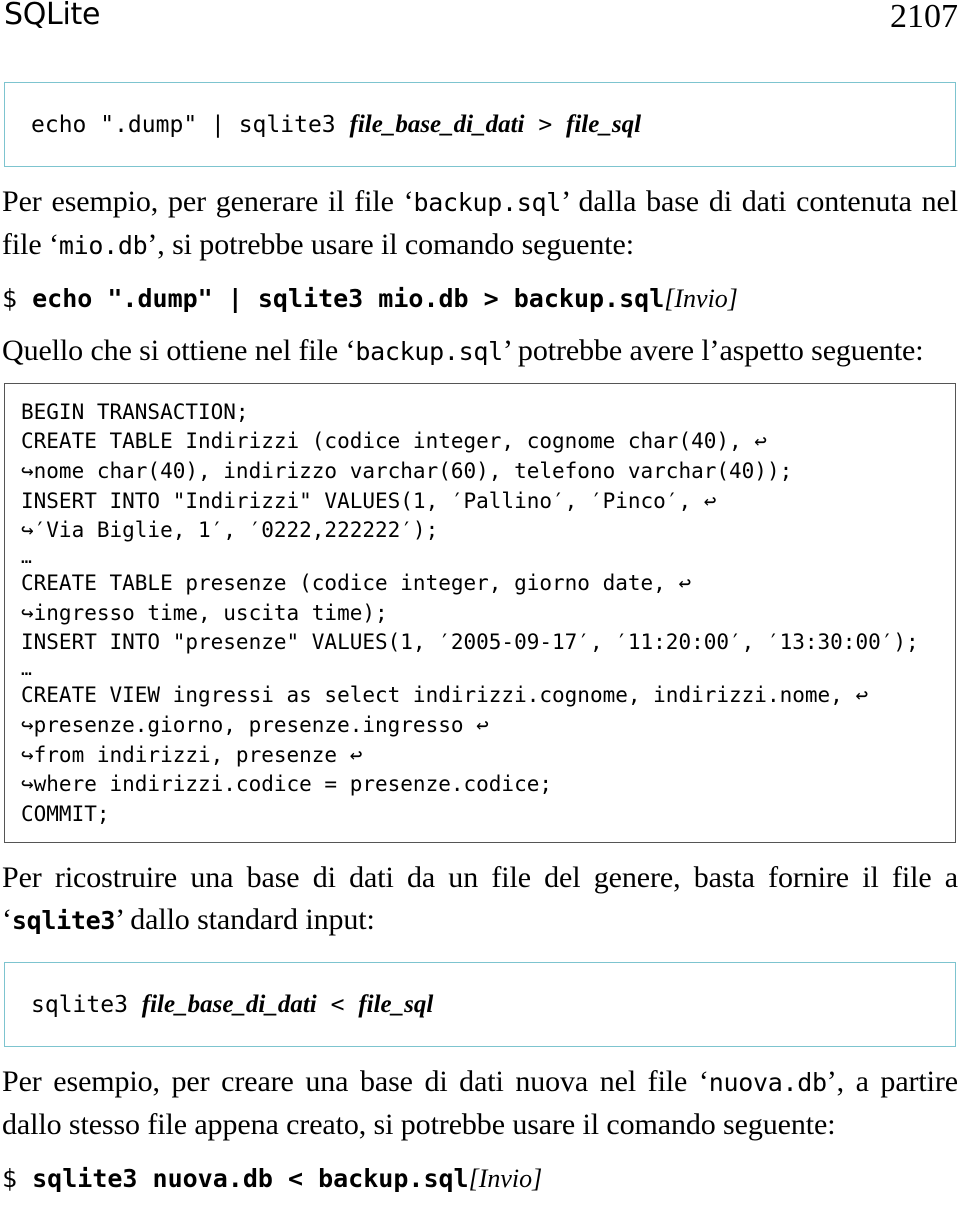  I want to click on page-header-title: SQLite, so click(52, 16).